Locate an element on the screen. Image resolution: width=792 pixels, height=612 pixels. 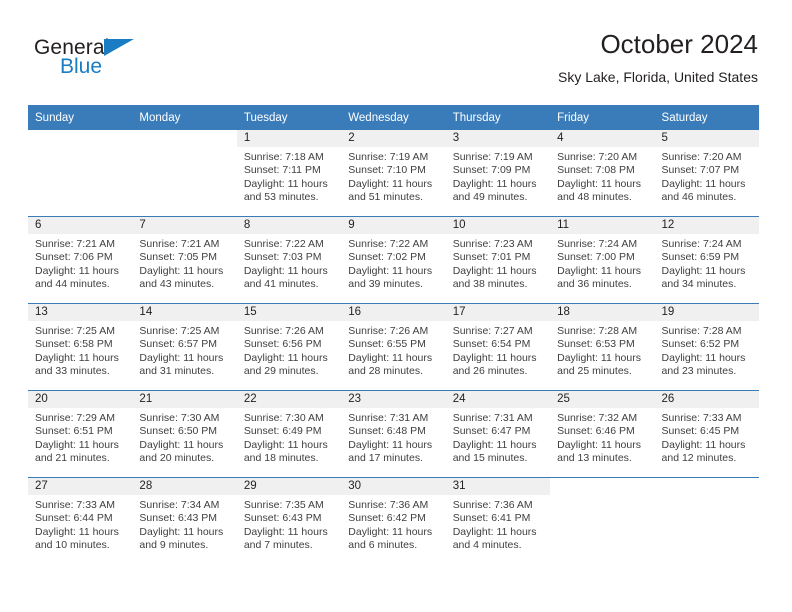
day-number: 11 is located at coordinates (602, 225).